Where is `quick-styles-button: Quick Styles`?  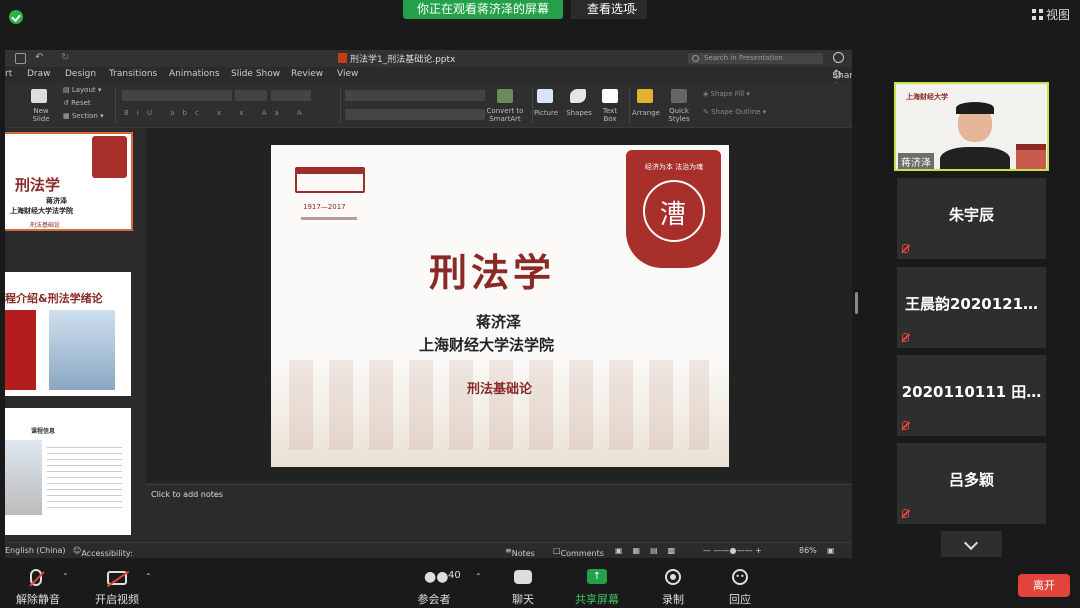
quick-styles-button: Quick Styles is located at coordinates (679, 115).